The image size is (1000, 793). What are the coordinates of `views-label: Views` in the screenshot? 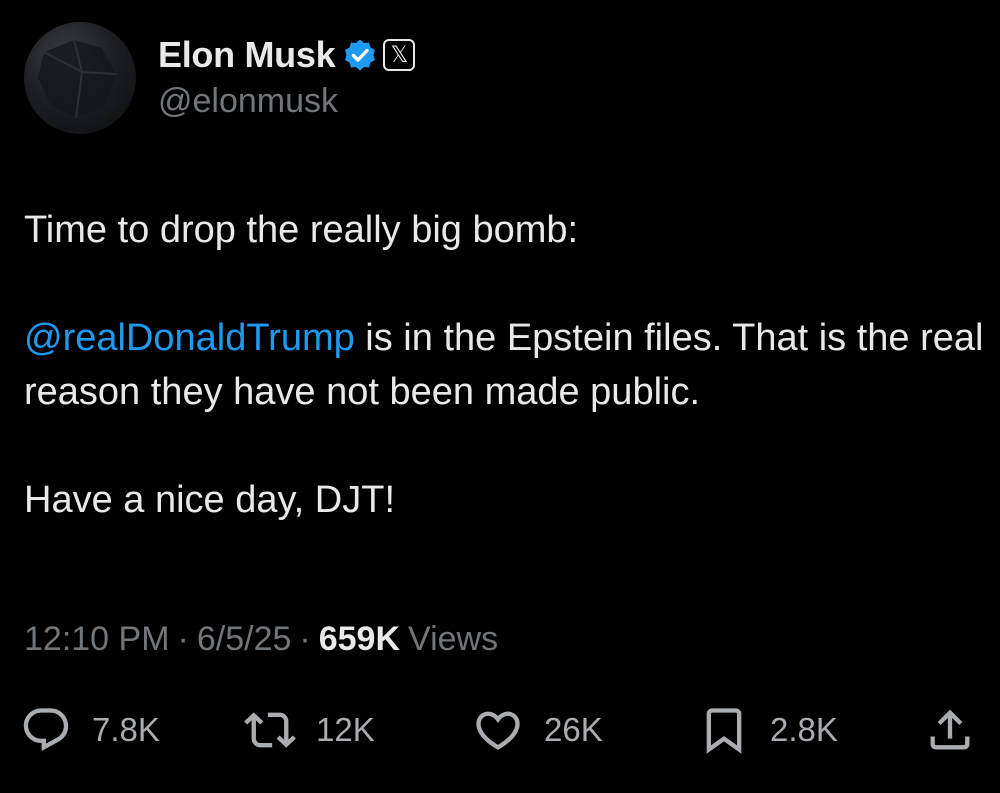 It's located at (453, 639).